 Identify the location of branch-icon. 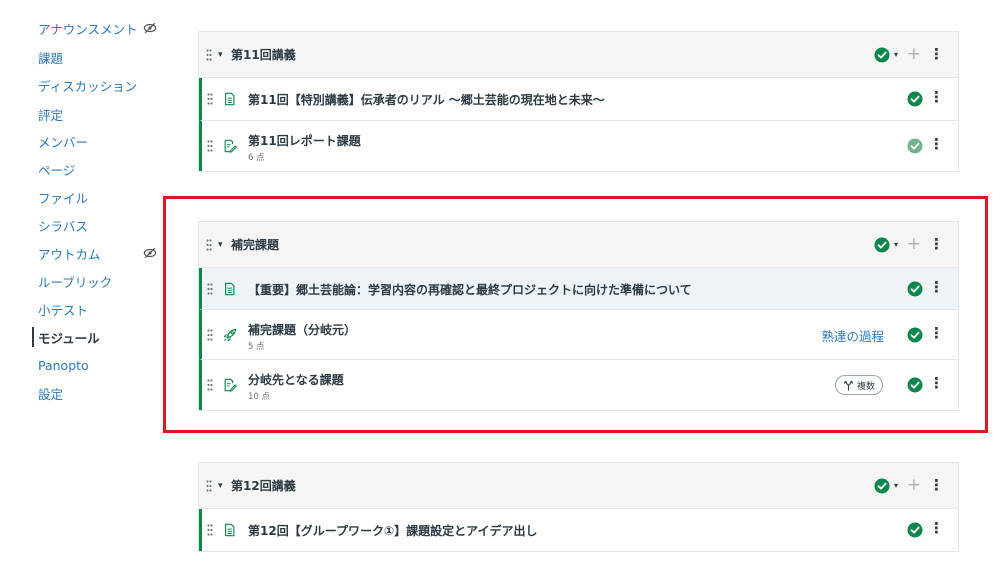
(848, 385).